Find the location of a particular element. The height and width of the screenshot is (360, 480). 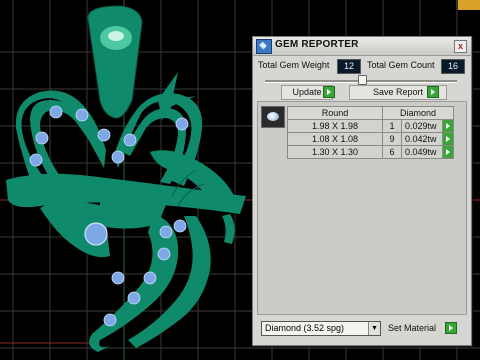

set-material-go-icon is located at coordinates (451, 328).